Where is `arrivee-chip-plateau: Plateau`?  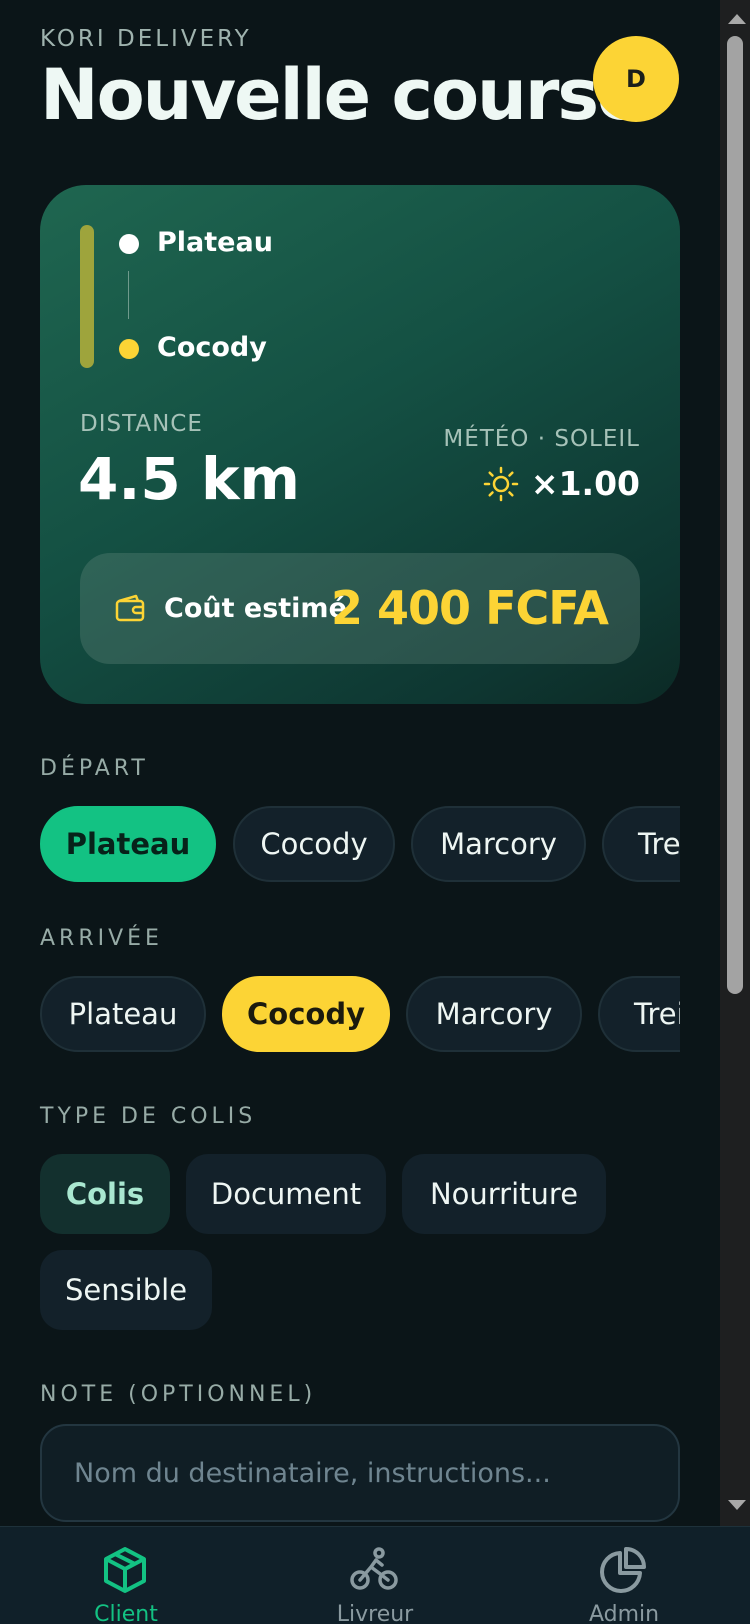 arrivee-chip-plateau: Plateau is located at coordinates (123, 1014).